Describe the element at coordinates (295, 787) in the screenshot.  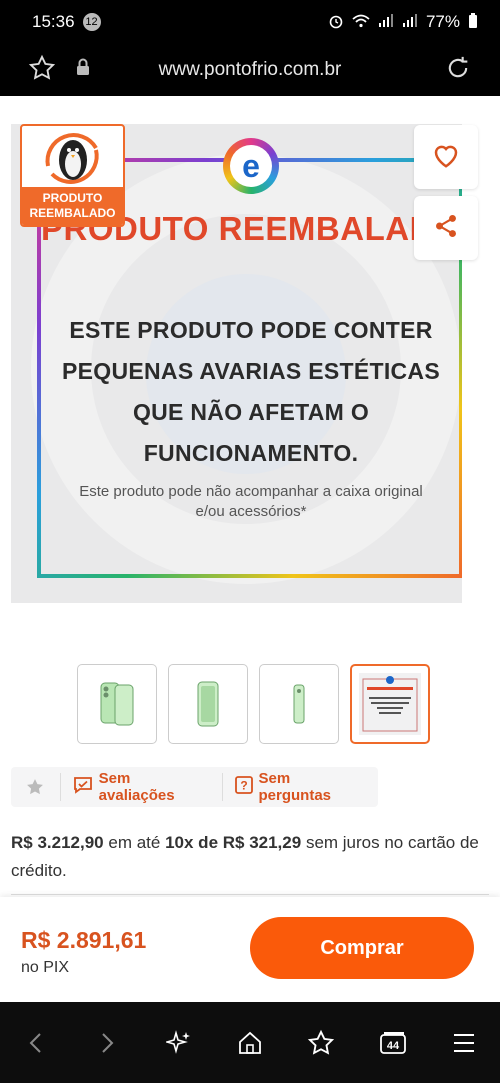
I see `questions-label: Sem perguntas` at that location.